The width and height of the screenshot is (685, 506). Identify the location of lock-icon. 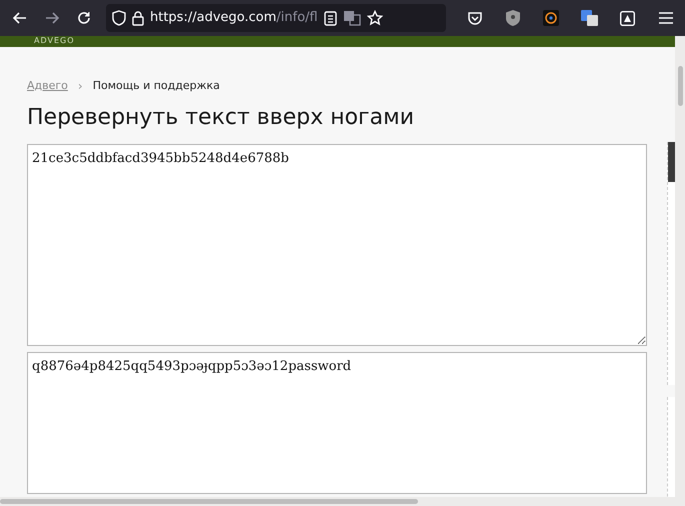
(138, 18).